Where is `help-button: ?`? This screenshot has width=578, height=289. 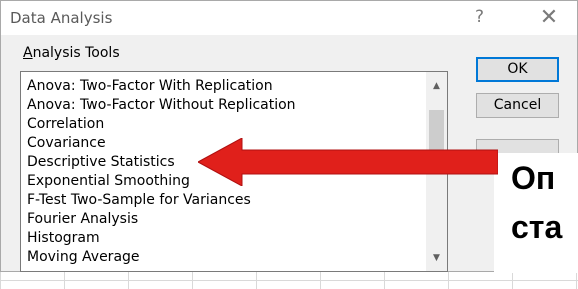 help-button: ? is located at coordinates (479, 17).